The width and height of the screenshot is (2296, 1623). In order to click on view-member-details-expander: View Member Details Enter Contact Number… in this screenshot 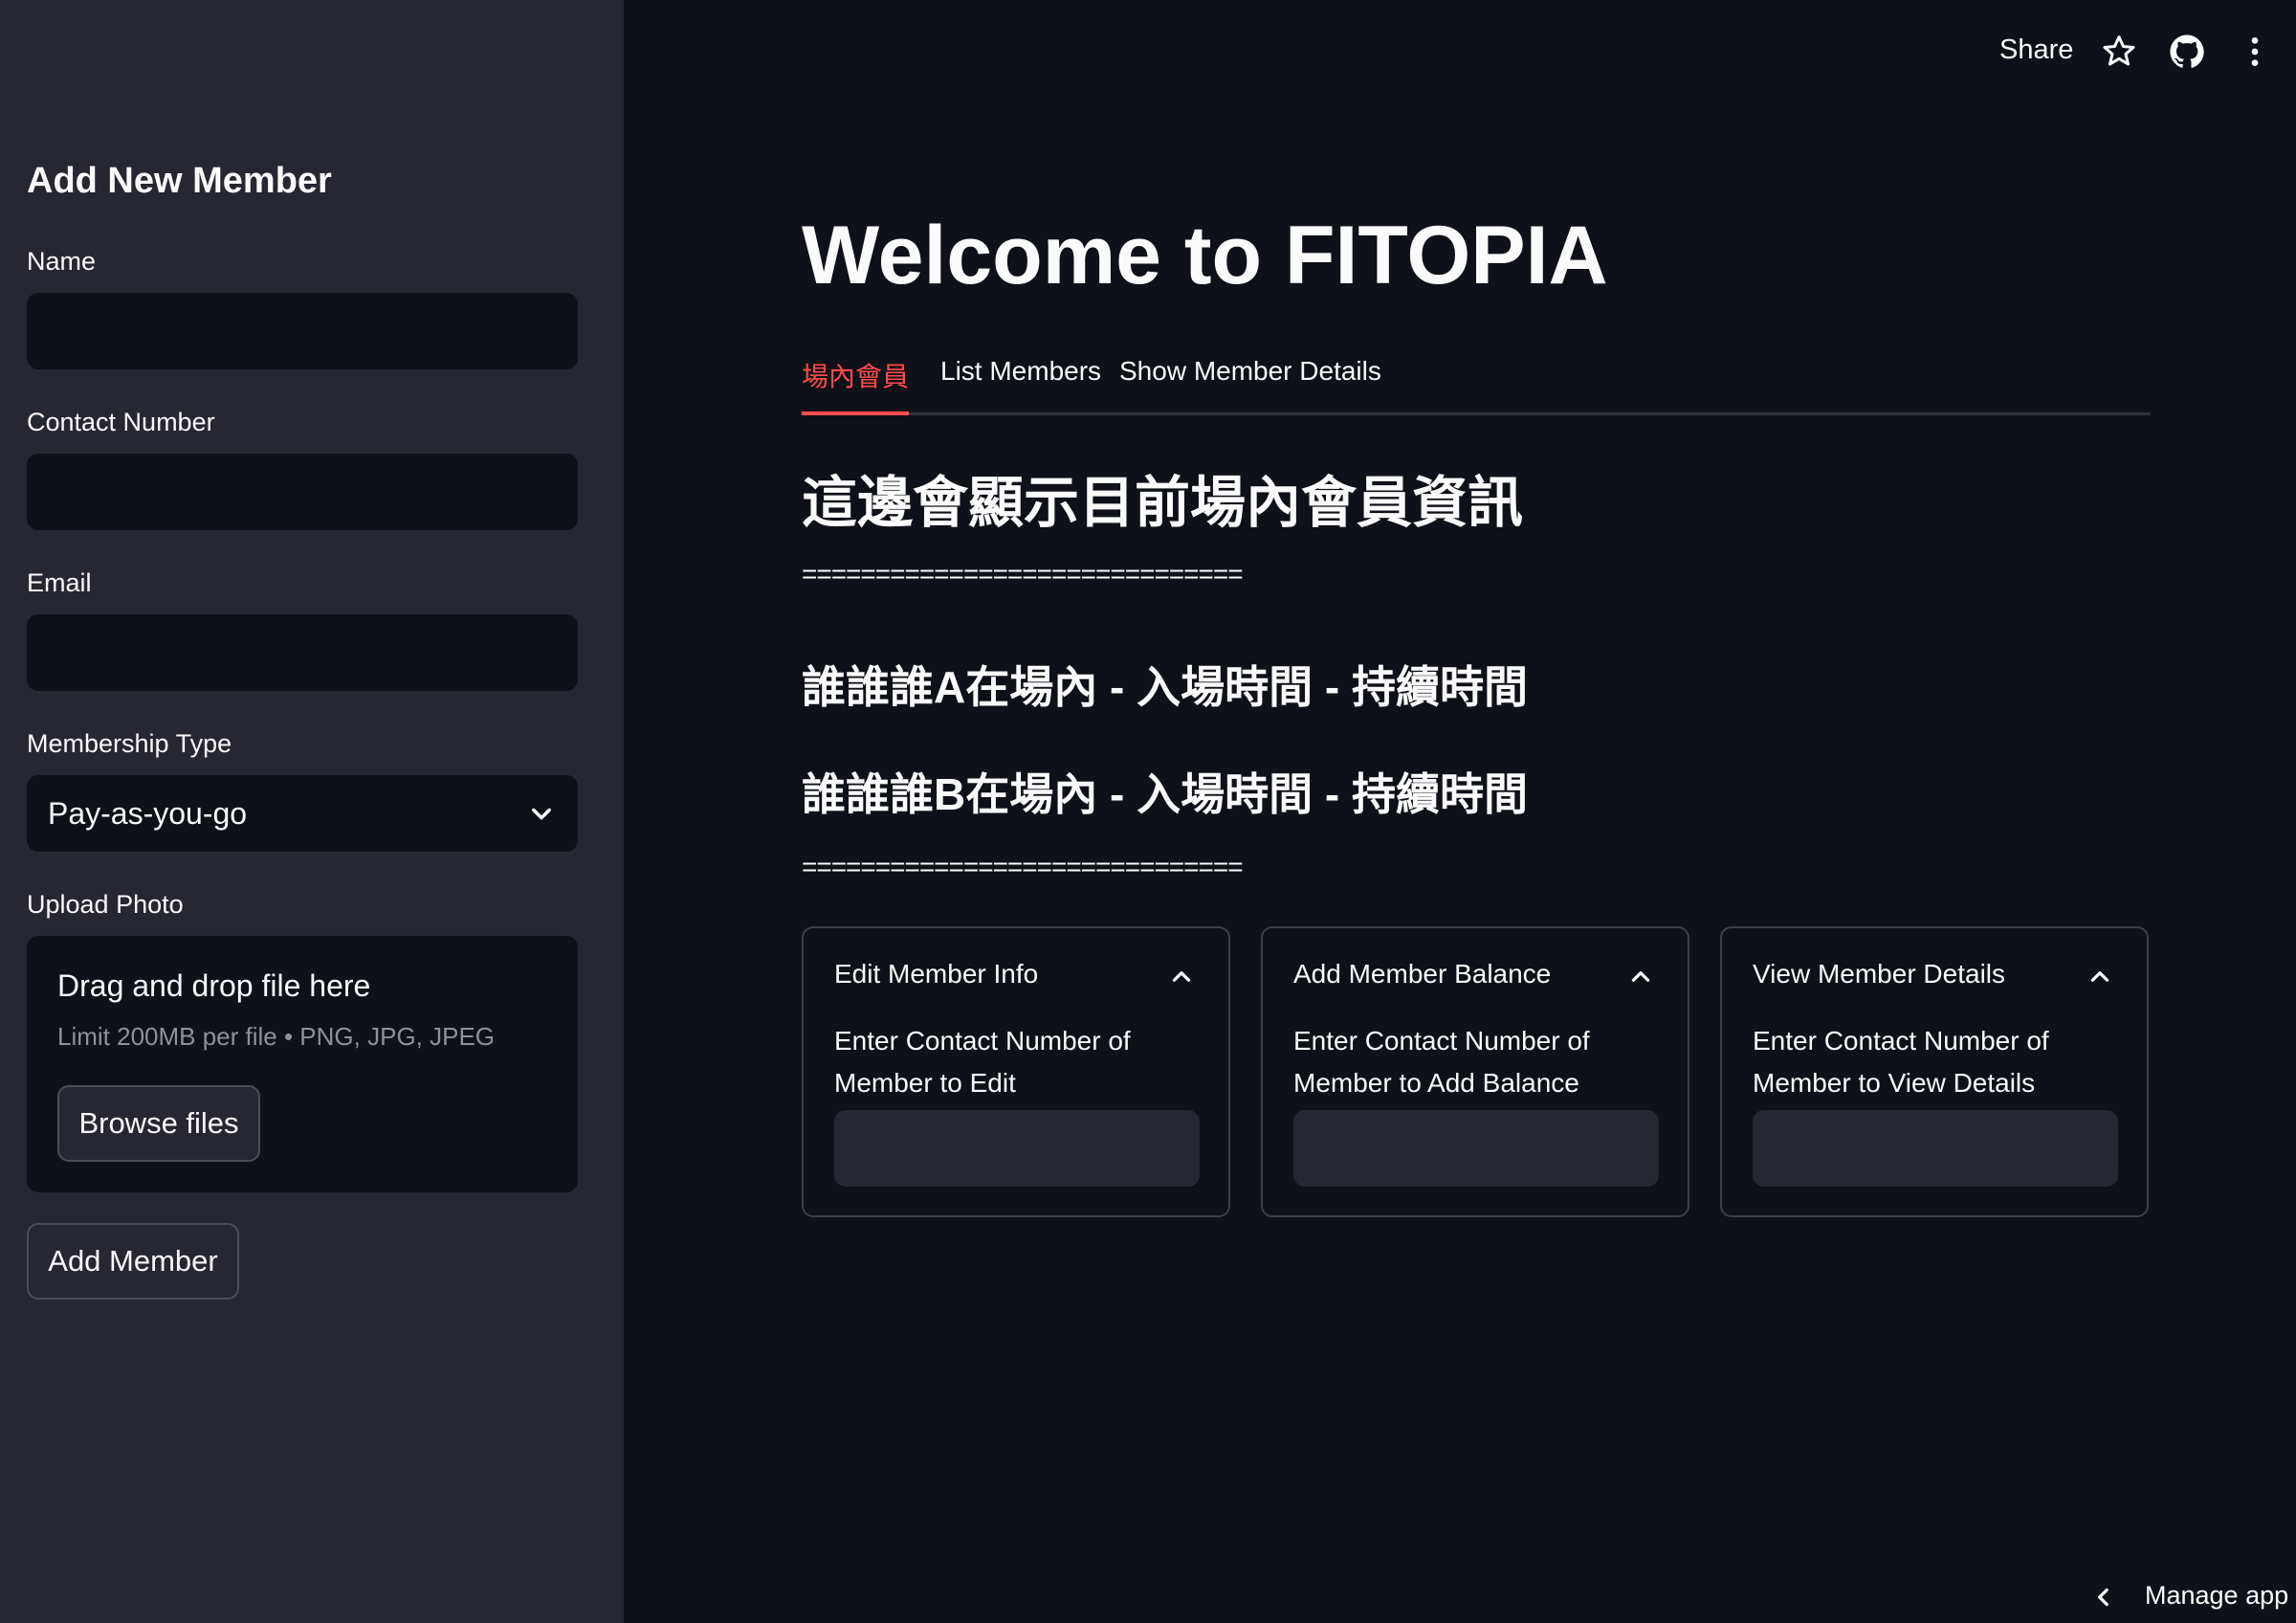, I will do `click(1935, 1071)`.